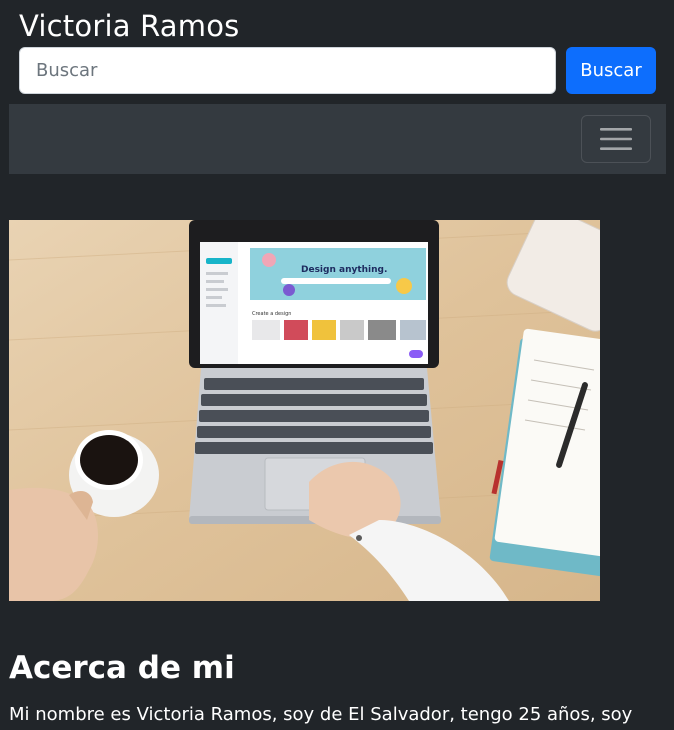 The width and height of the screenshot is (674, 730). What do you see at coordinates (129, 26) in the screenshot?
I see `site-brand: Victoria Ramos` at bounding box center [129, 26].